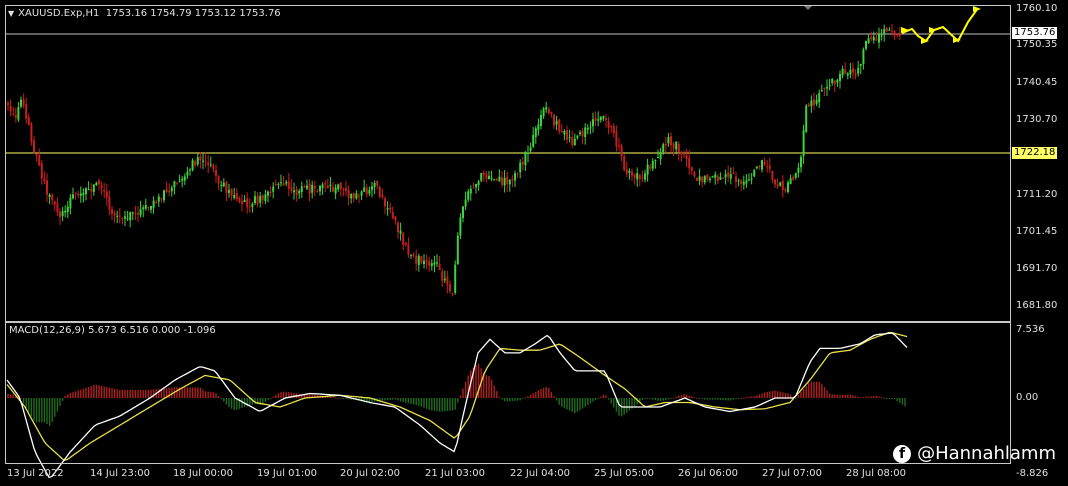  I want to click on projection-path, so click(940, 25).